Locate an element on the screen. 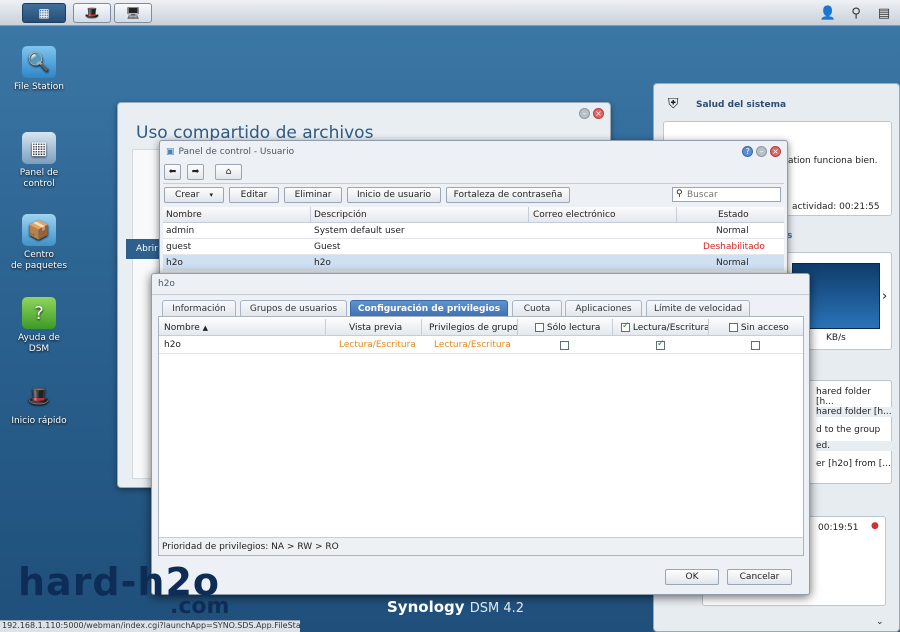  column-preview: Vista previa is located at coordinates (375, 328).